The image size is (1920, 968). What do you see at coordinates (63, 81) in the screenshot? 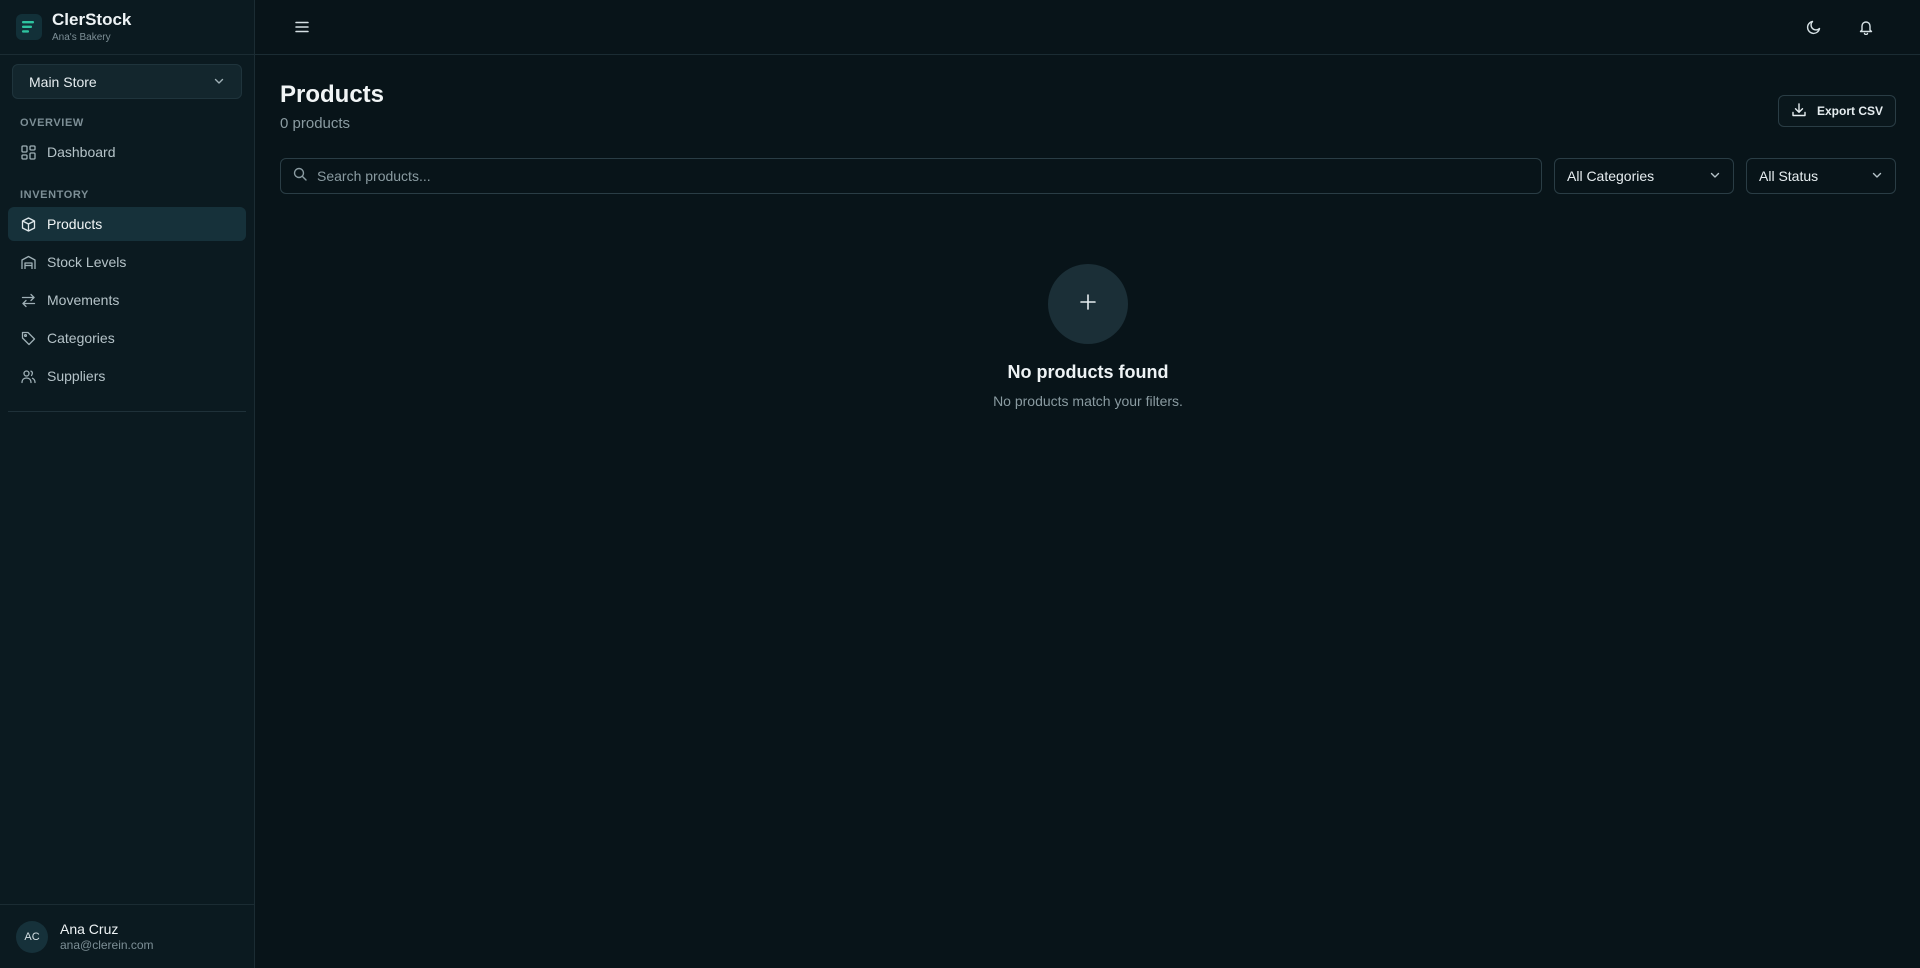
I see `store-selector-value: Main Store` at bounding box center [63, 81].